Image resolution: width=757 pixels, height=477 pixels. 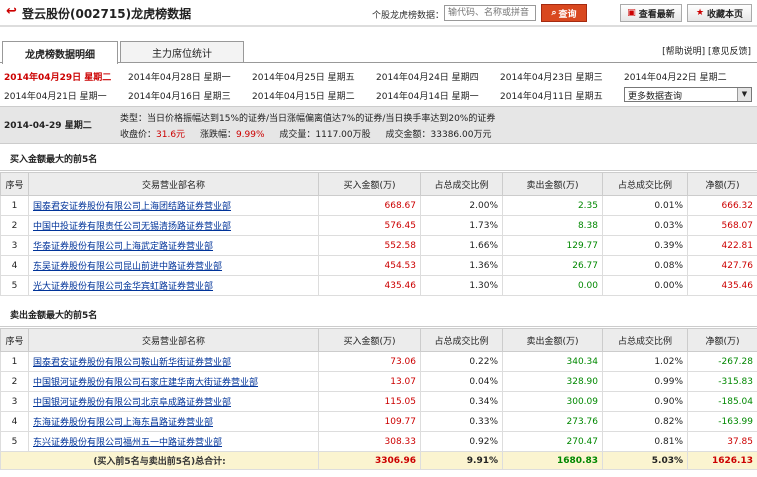 What do you see at coordinates (159, 460) in the screenshot?
I see `total-label: (买入前5名与卖出前5名)总合计:` at bounding box center [159, 460].